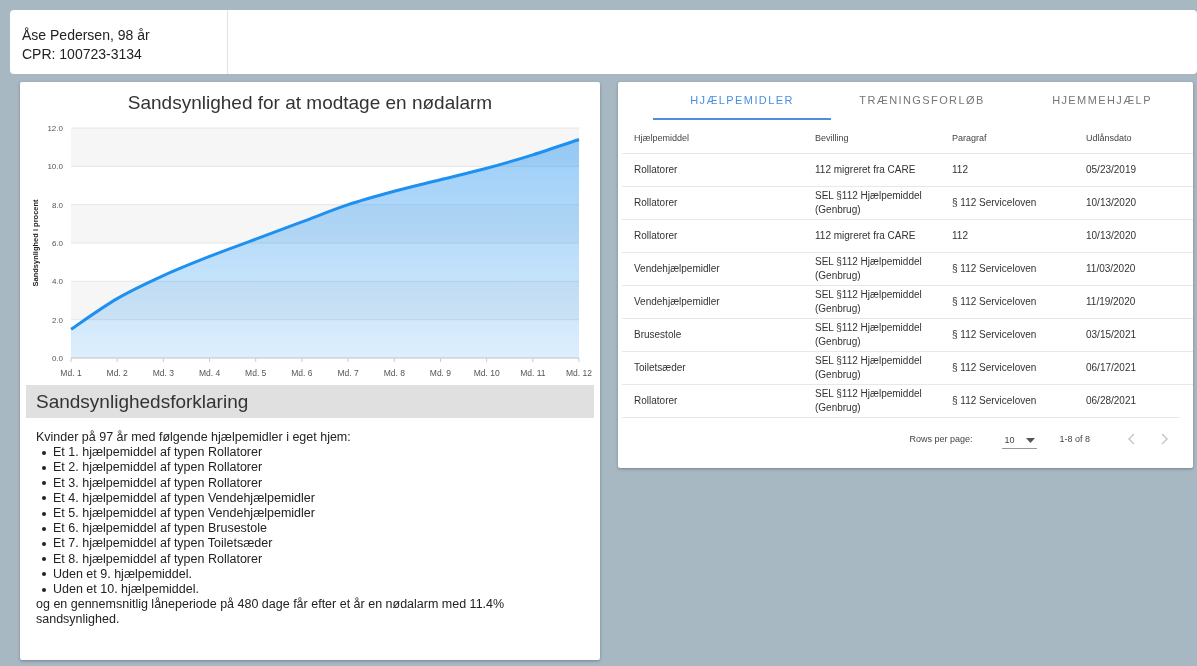  What do you see at coordinates (126, 589) in the screenshot?
I see `explanation-item: Uden et 10. hjælpemiddel.` at bounding box center [126, 589].